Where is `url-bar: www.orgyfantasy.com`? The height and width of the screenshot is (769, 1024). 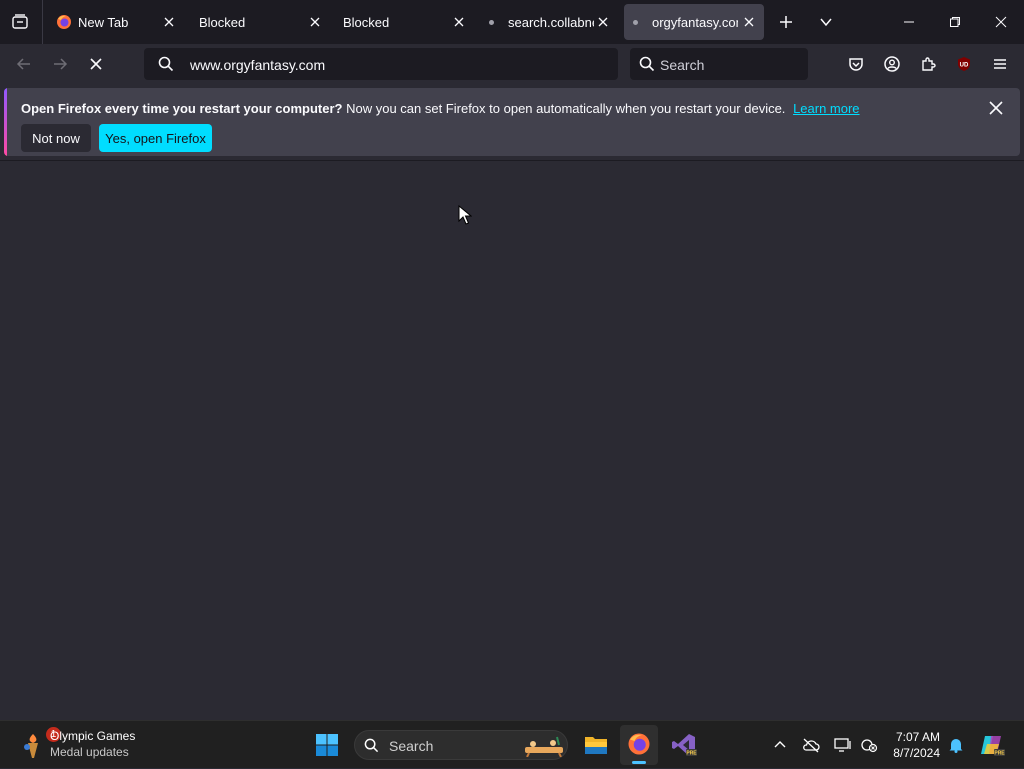
url-bar: www.orgyfantasy.com is located at coordinates (381, 64).